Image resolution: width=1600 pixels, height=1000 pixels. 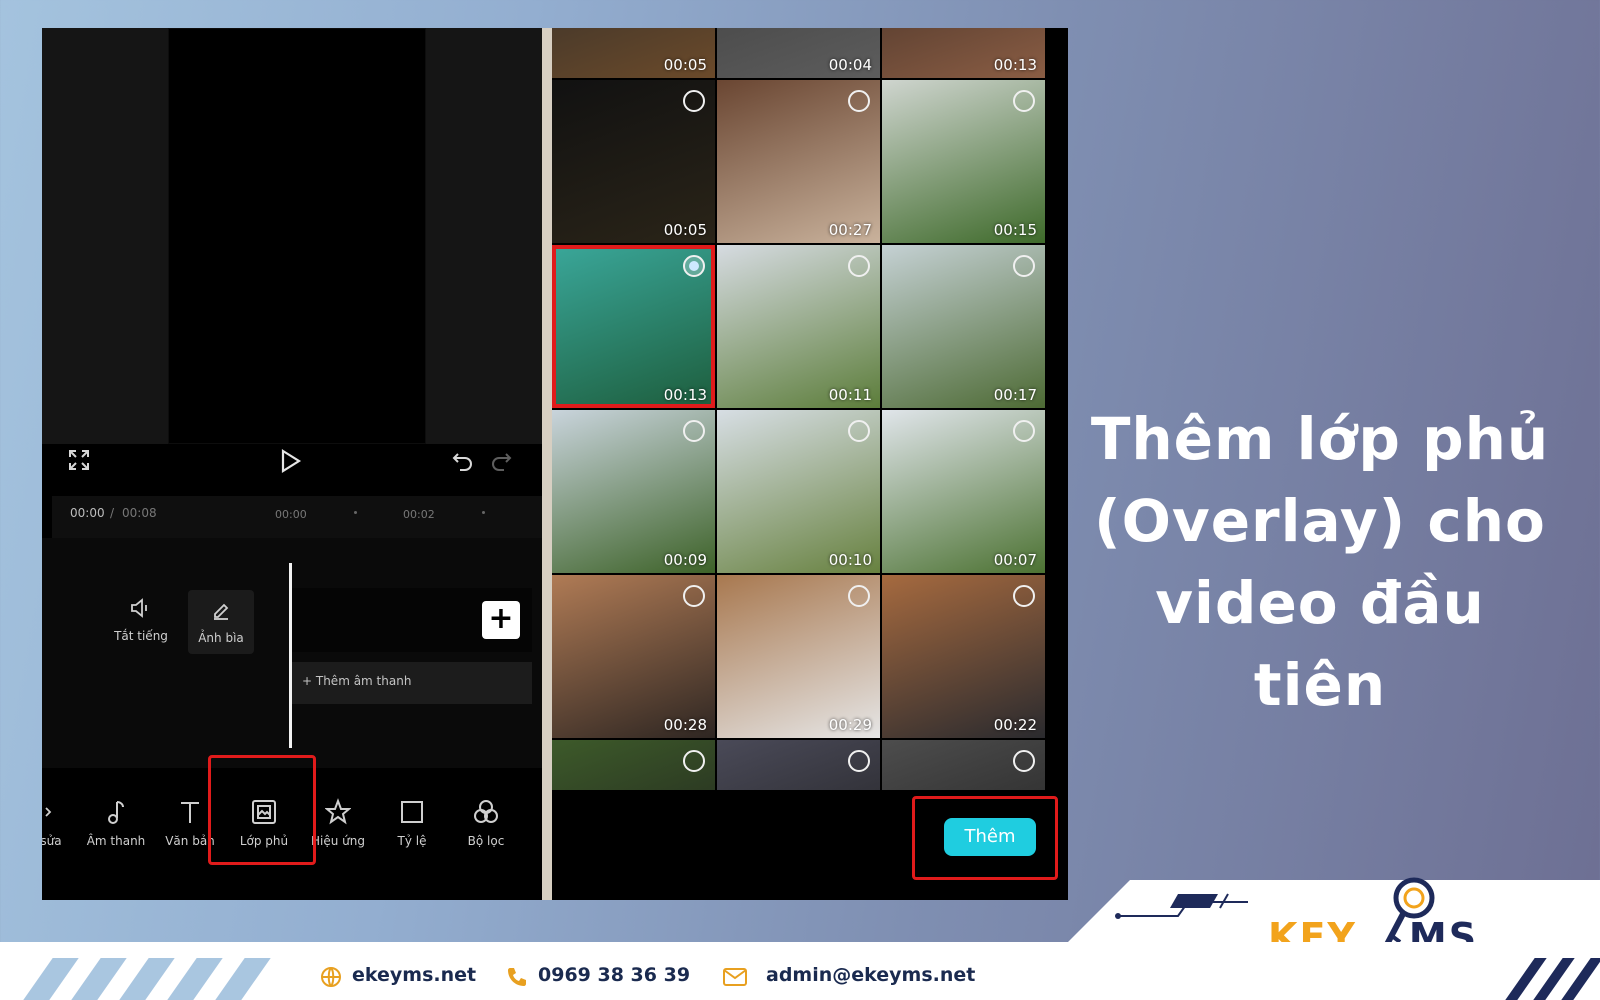 I want to click on speaker-mute-icon, so click(x=141, y=609).